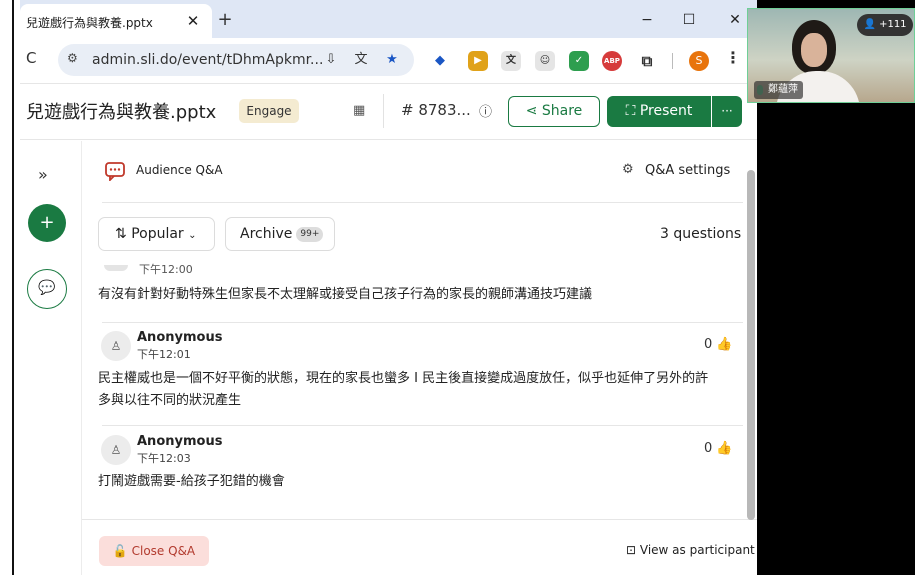 The height and width of the screenshot is (575, 915). I want to click on qa-chat-icon: 💬, so click(47, 288).